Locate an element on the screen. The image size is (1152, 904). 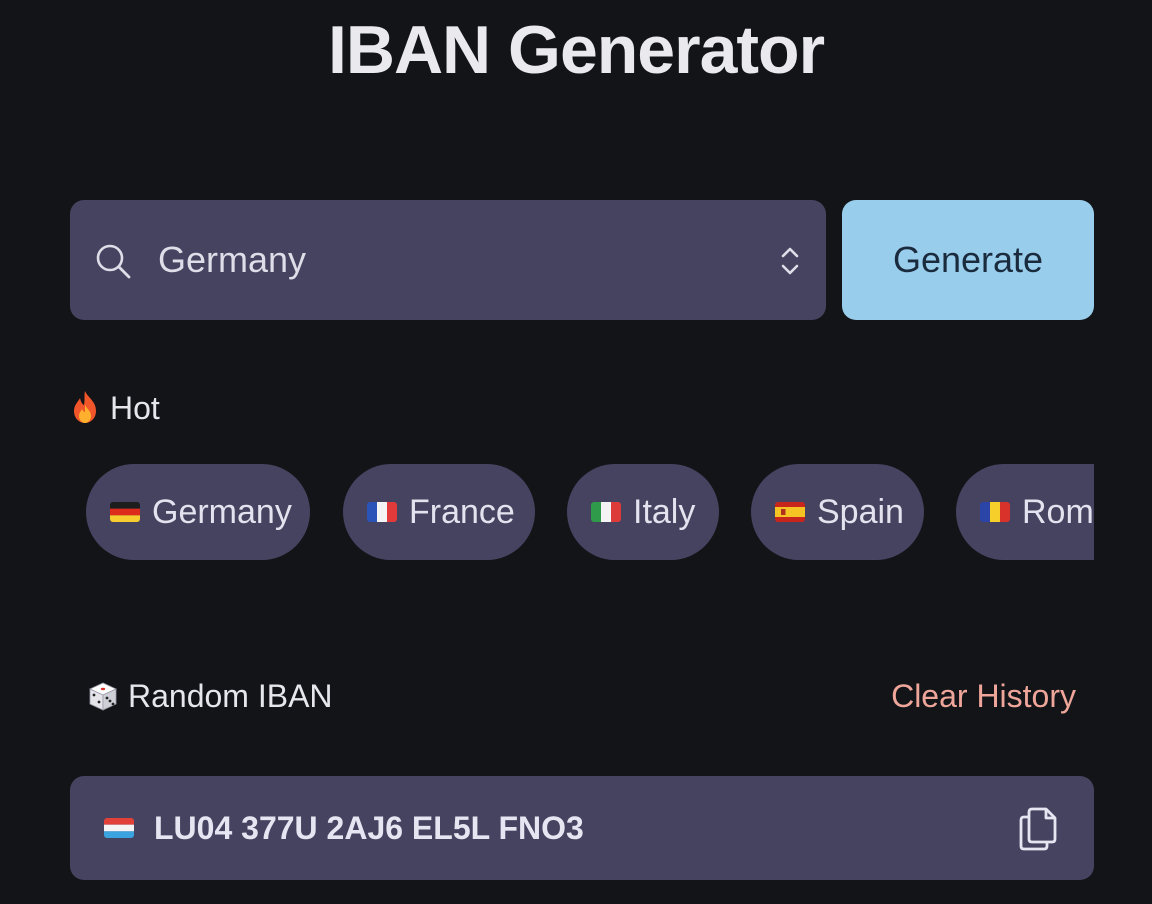
flag-fr-icon is located at coordinates (382, 512).